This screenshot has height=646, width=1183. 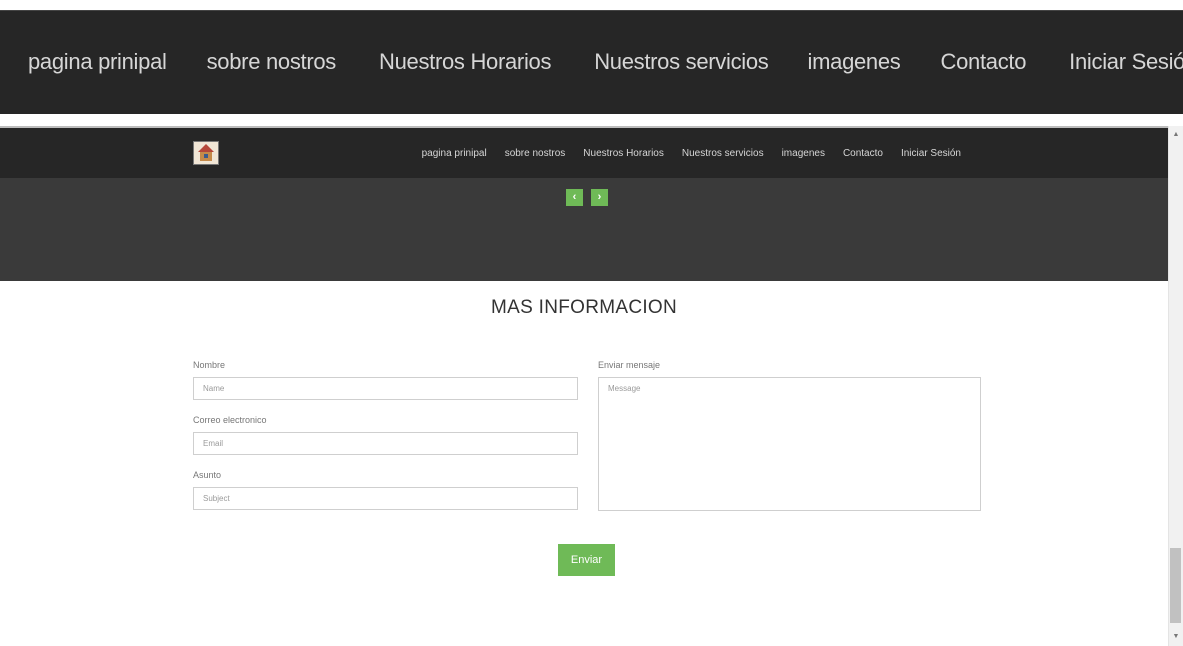 What do you see at coordinates (535, 153) in the screenshot?
I see `nav-item-about: sobre nostros` at bounding box center [535, 153].